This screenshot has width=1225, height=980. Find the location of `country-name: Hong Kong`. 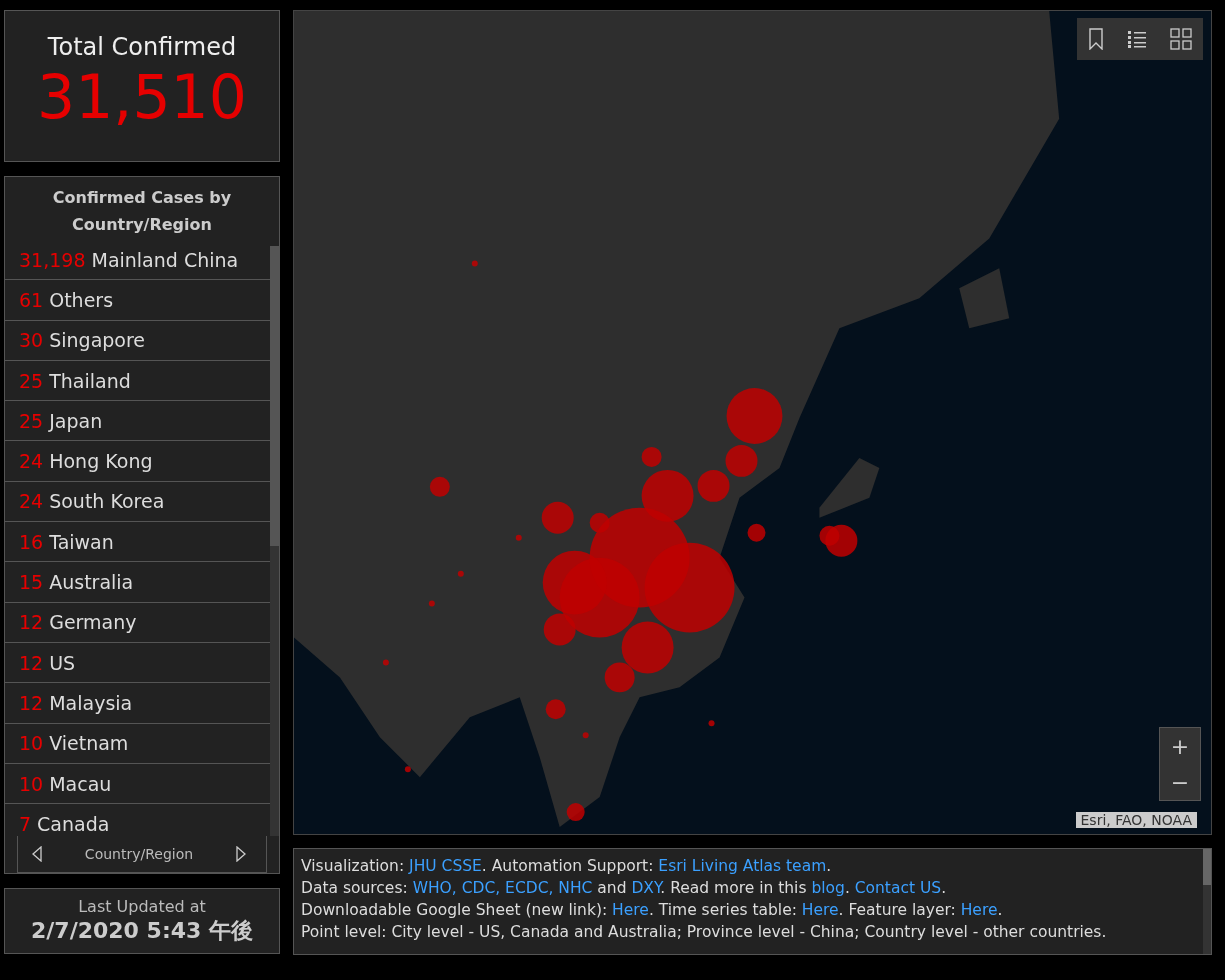

country-name: Hong Kong is located at coordinates (101, 461).